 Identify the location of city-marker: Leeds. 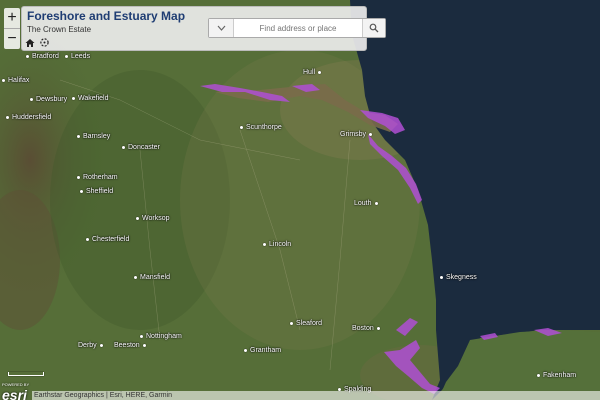
(77, 56).